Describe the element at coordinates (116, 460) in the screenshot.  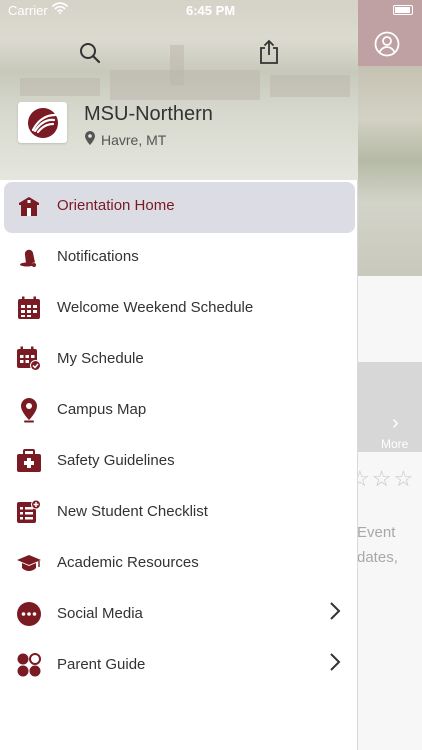
I see `menu-item-label: Safety Guidelines` at that location.